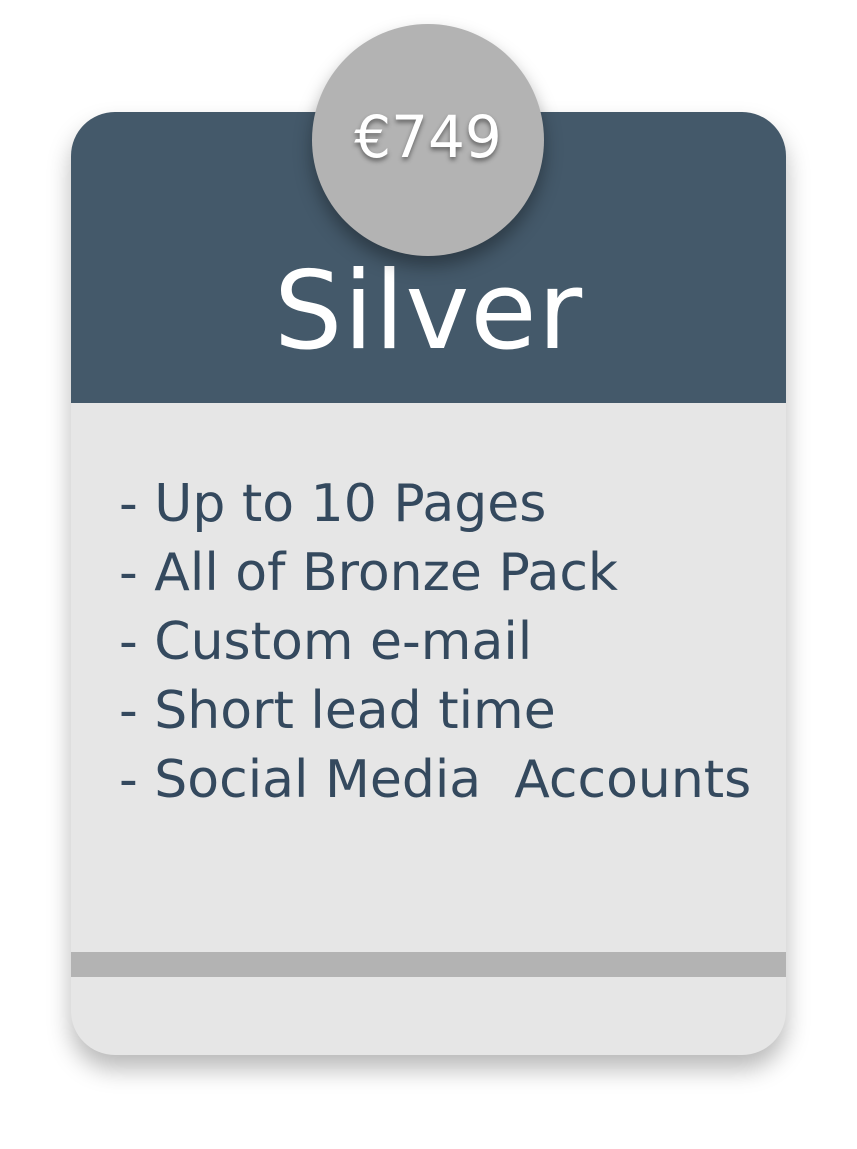  What do you see at coordinates (428, 137) in the screenshot?
I see `price-text: €749` at bounding box center [428, 137].